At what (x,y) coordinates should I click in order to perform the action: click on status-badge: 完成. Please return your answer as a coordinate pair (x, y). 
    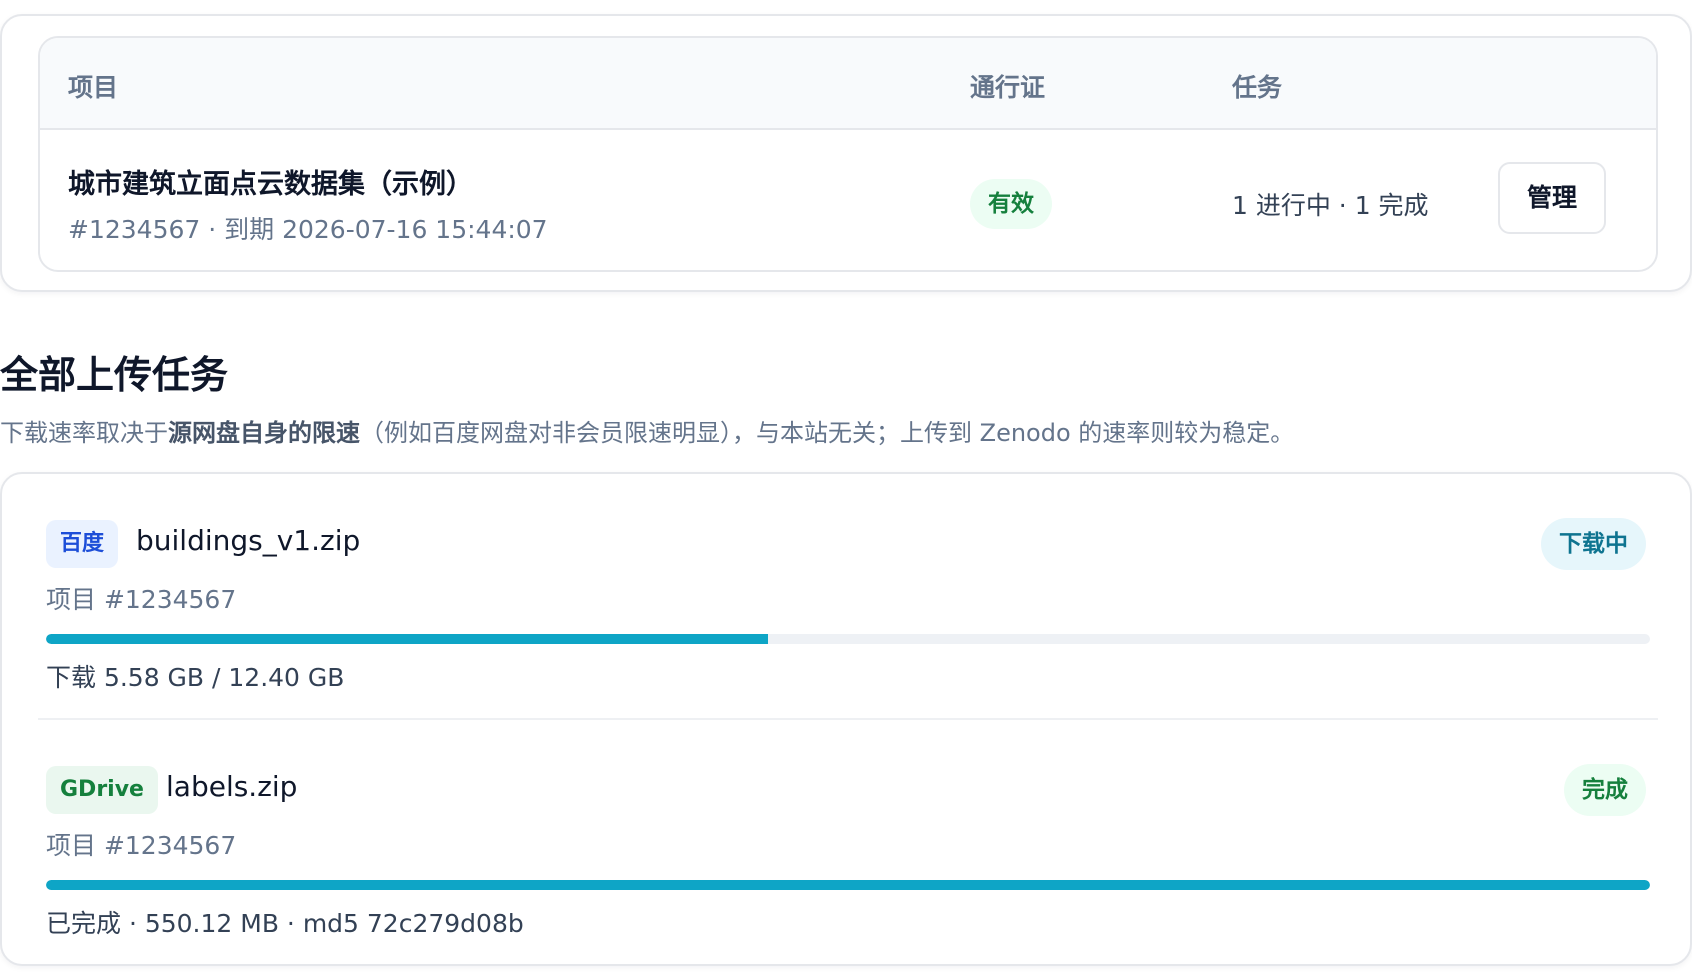
    Looking at the image, I should click on (1605, 790).